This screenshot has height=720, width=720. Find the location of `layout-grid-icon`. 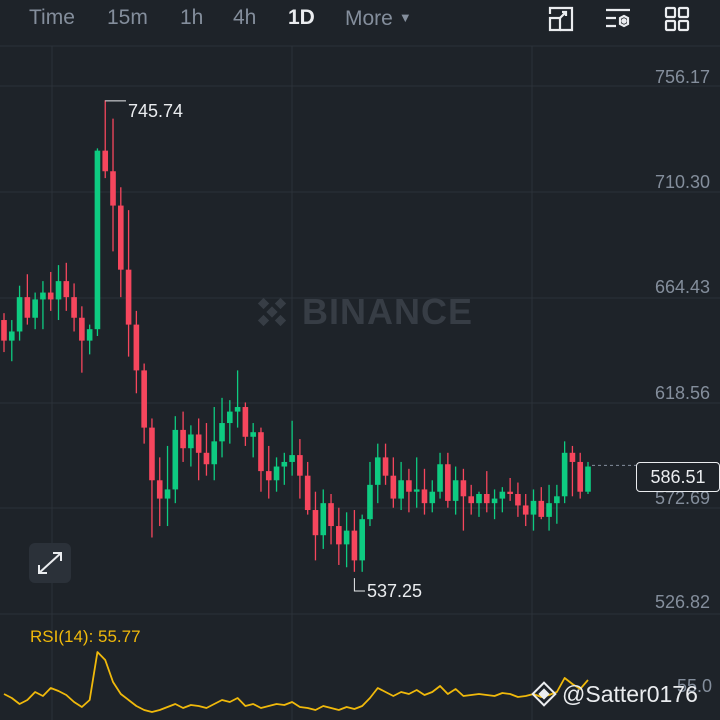

layout-grid-icon is located at coordinates (677, 19).